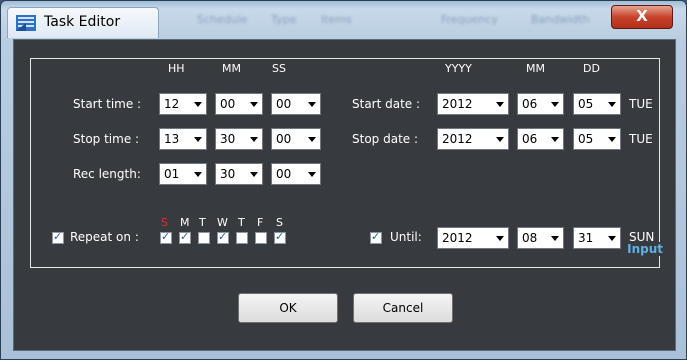  What do you see at coordinates (597, 104) in the screenshot?
I see `start-day-select: 05` at bounding box center [597, 104].